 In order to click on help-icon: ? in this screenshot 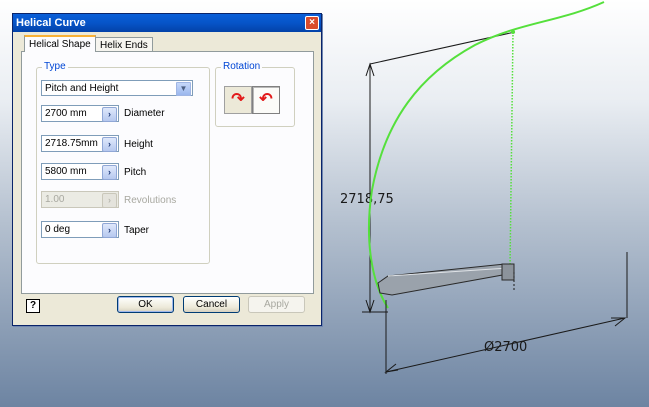, I will do `click(33, 305)`.